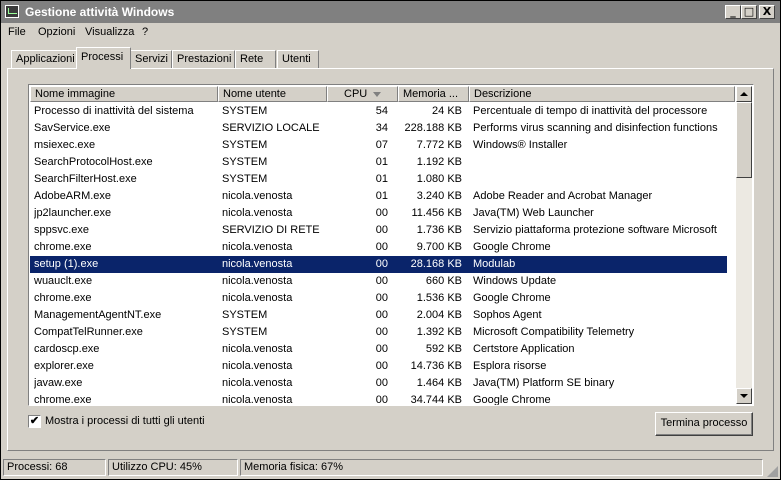 The width and height of the screenshot is (781, 480). I want to click on cell-cpu: 01, so click(381, 196).